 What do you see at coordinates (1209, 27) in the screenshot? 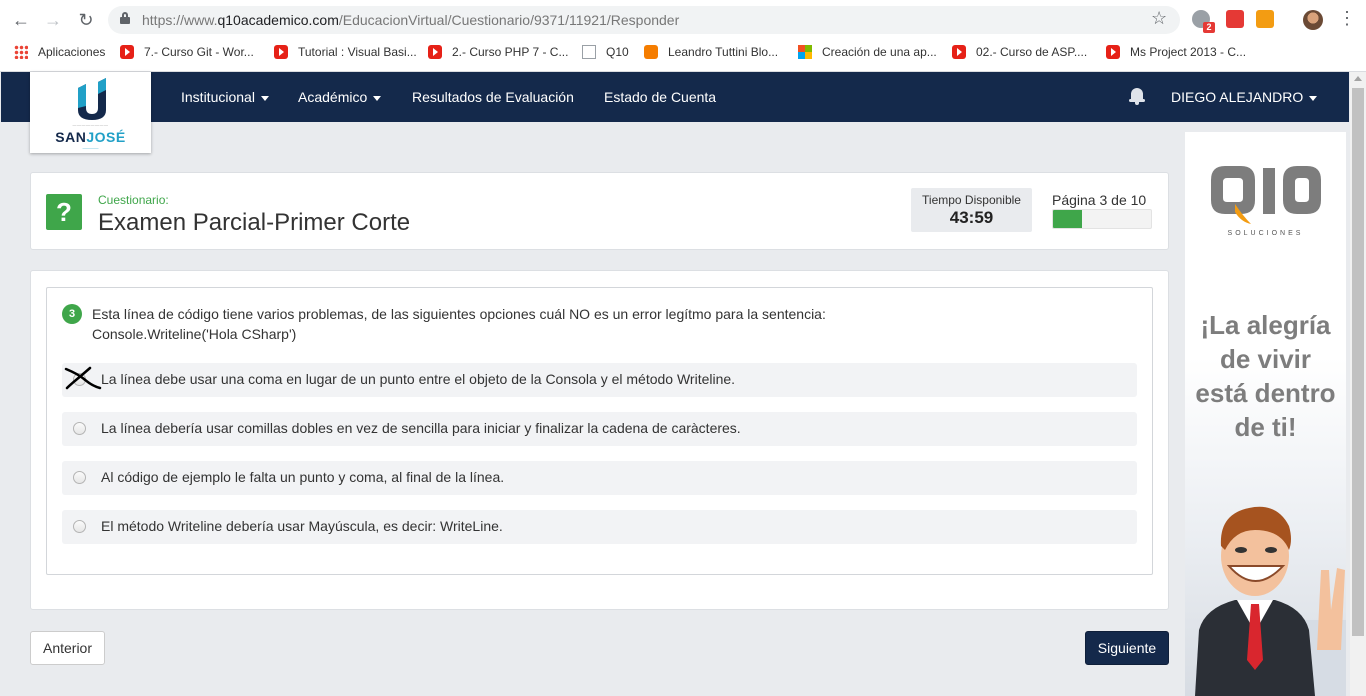
I see `extension-badge: 2` at bounding box center [1209, 27].